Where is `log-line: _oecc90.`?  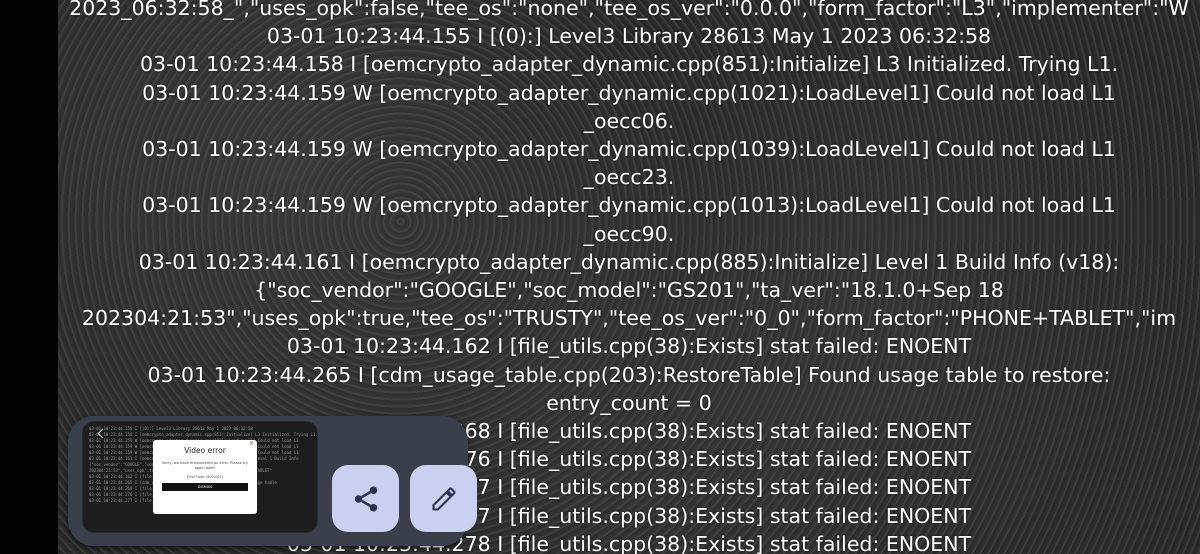 log-line: _oecc90. is located at coordinates (629, 233).